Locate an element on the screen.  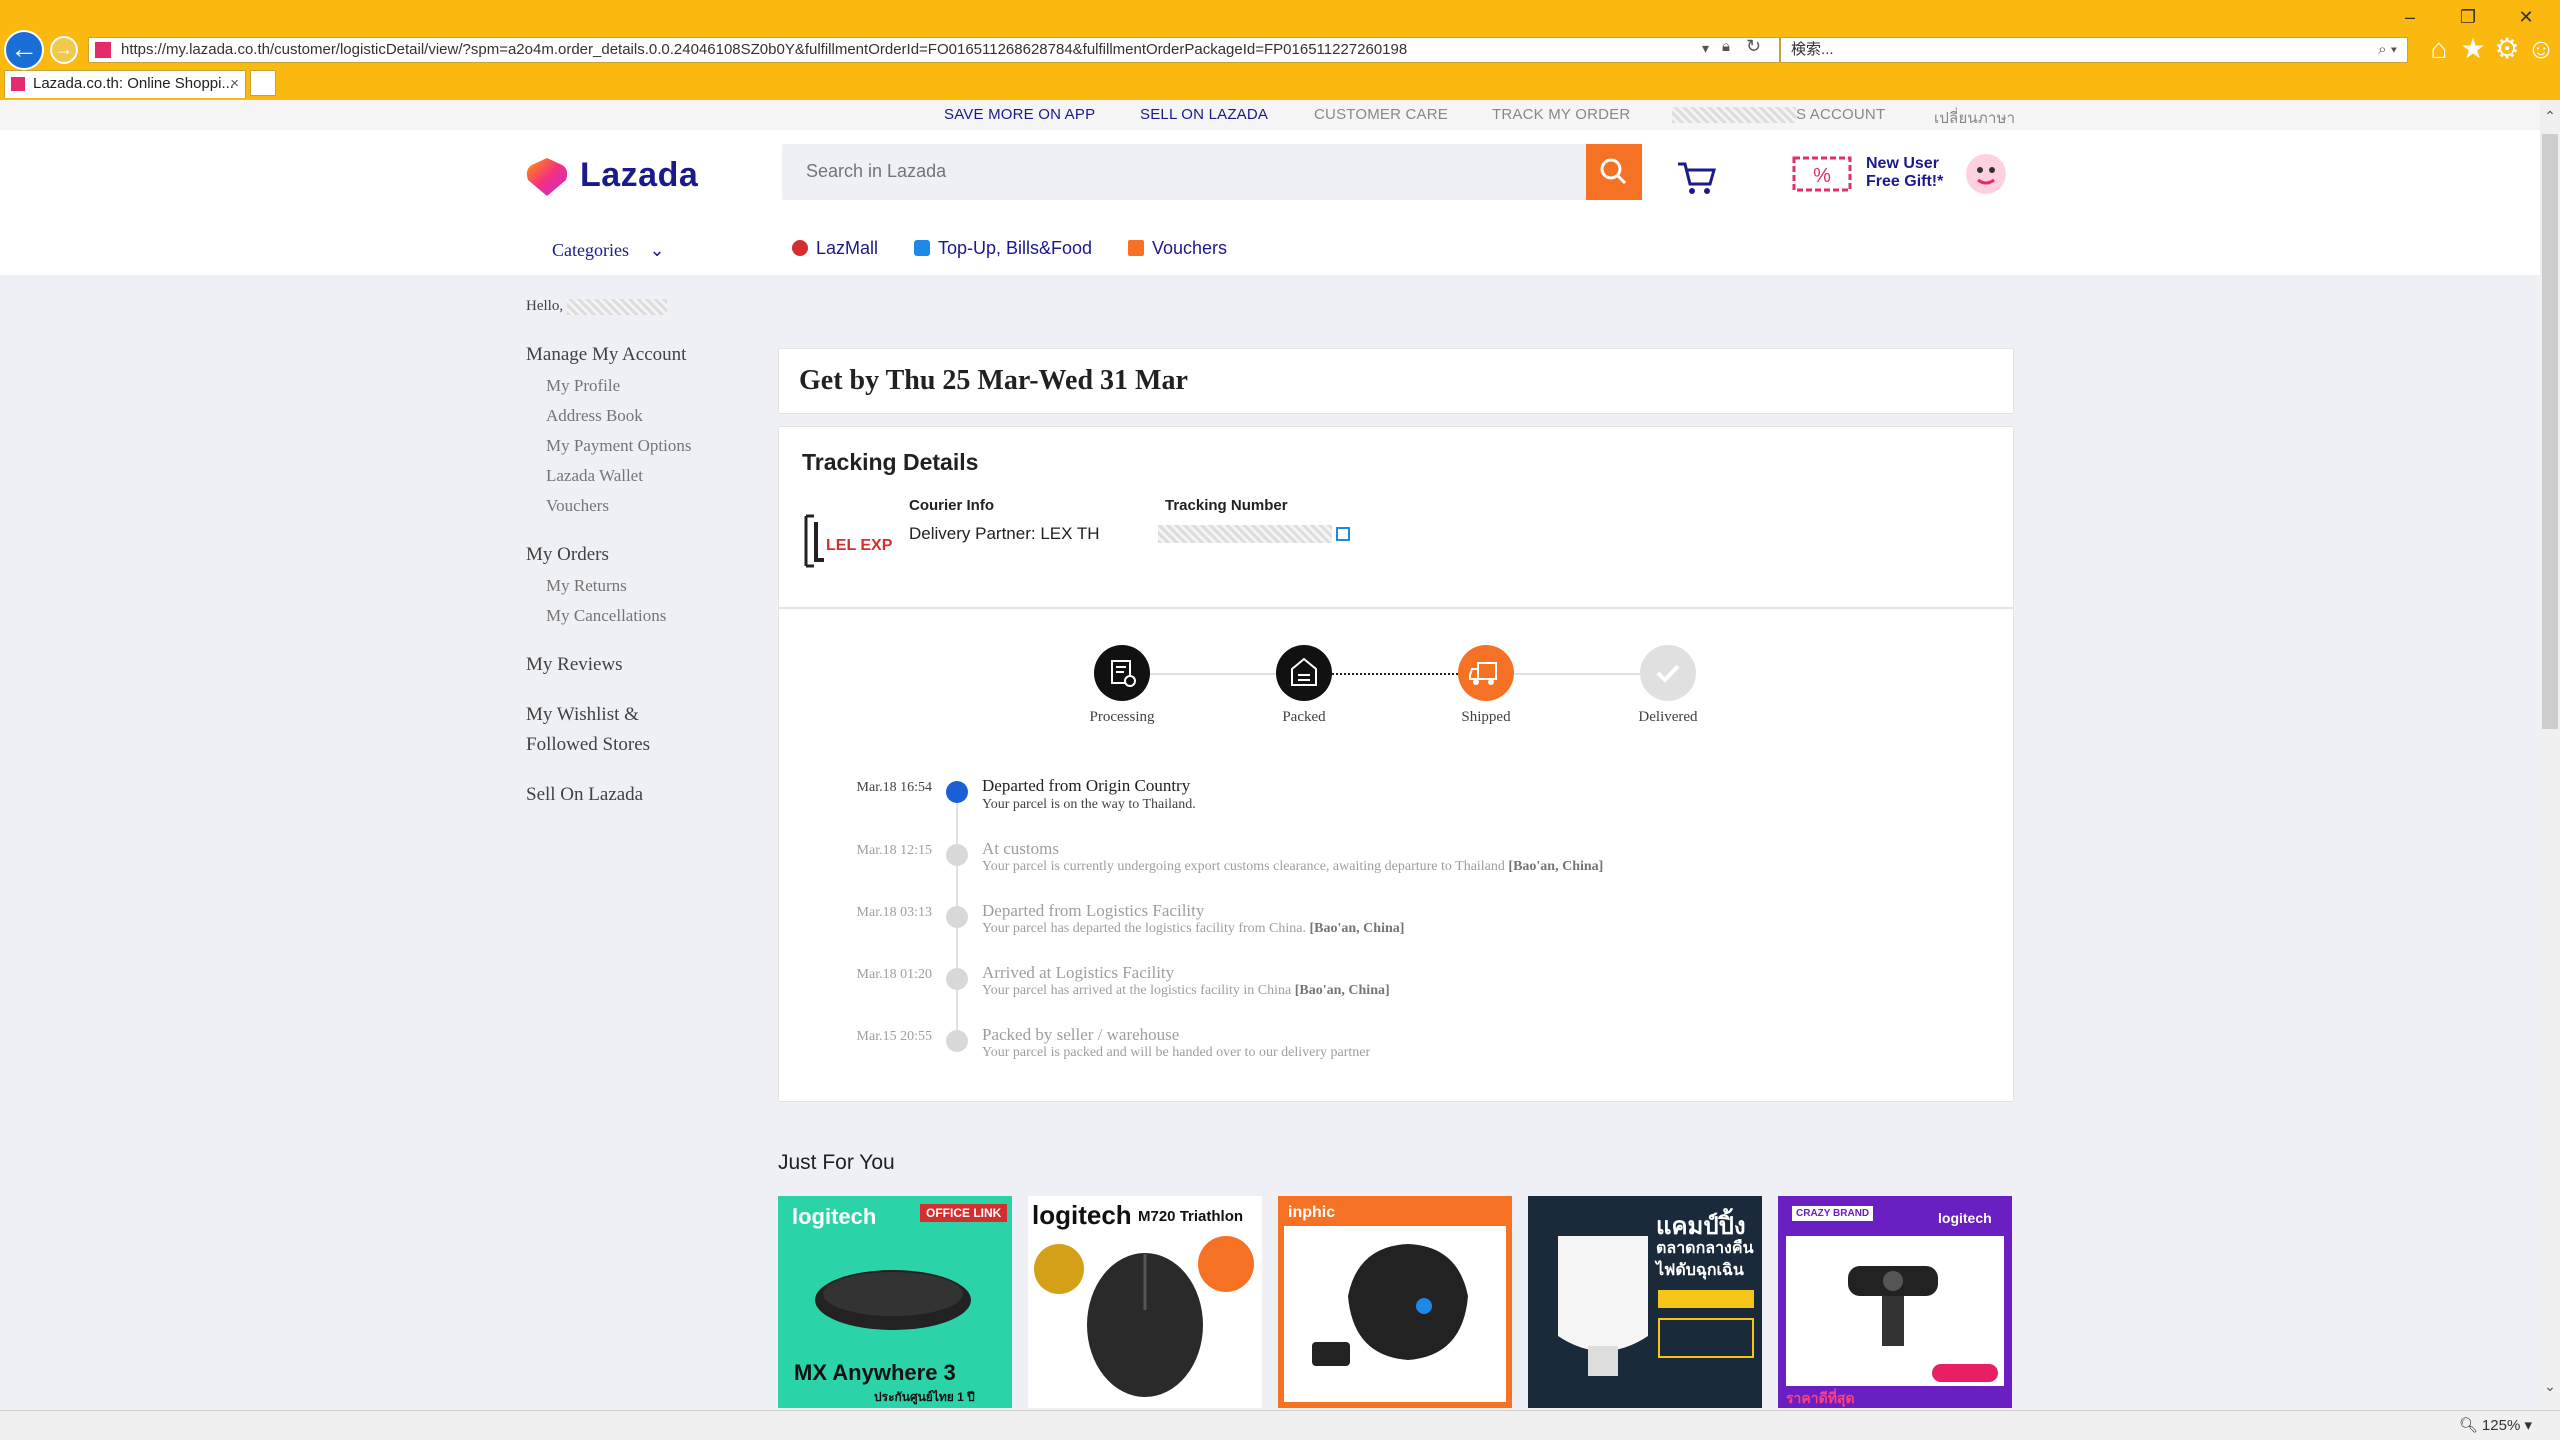
lock-icon: 🔒︎ is located at coordinates (1726, 46).